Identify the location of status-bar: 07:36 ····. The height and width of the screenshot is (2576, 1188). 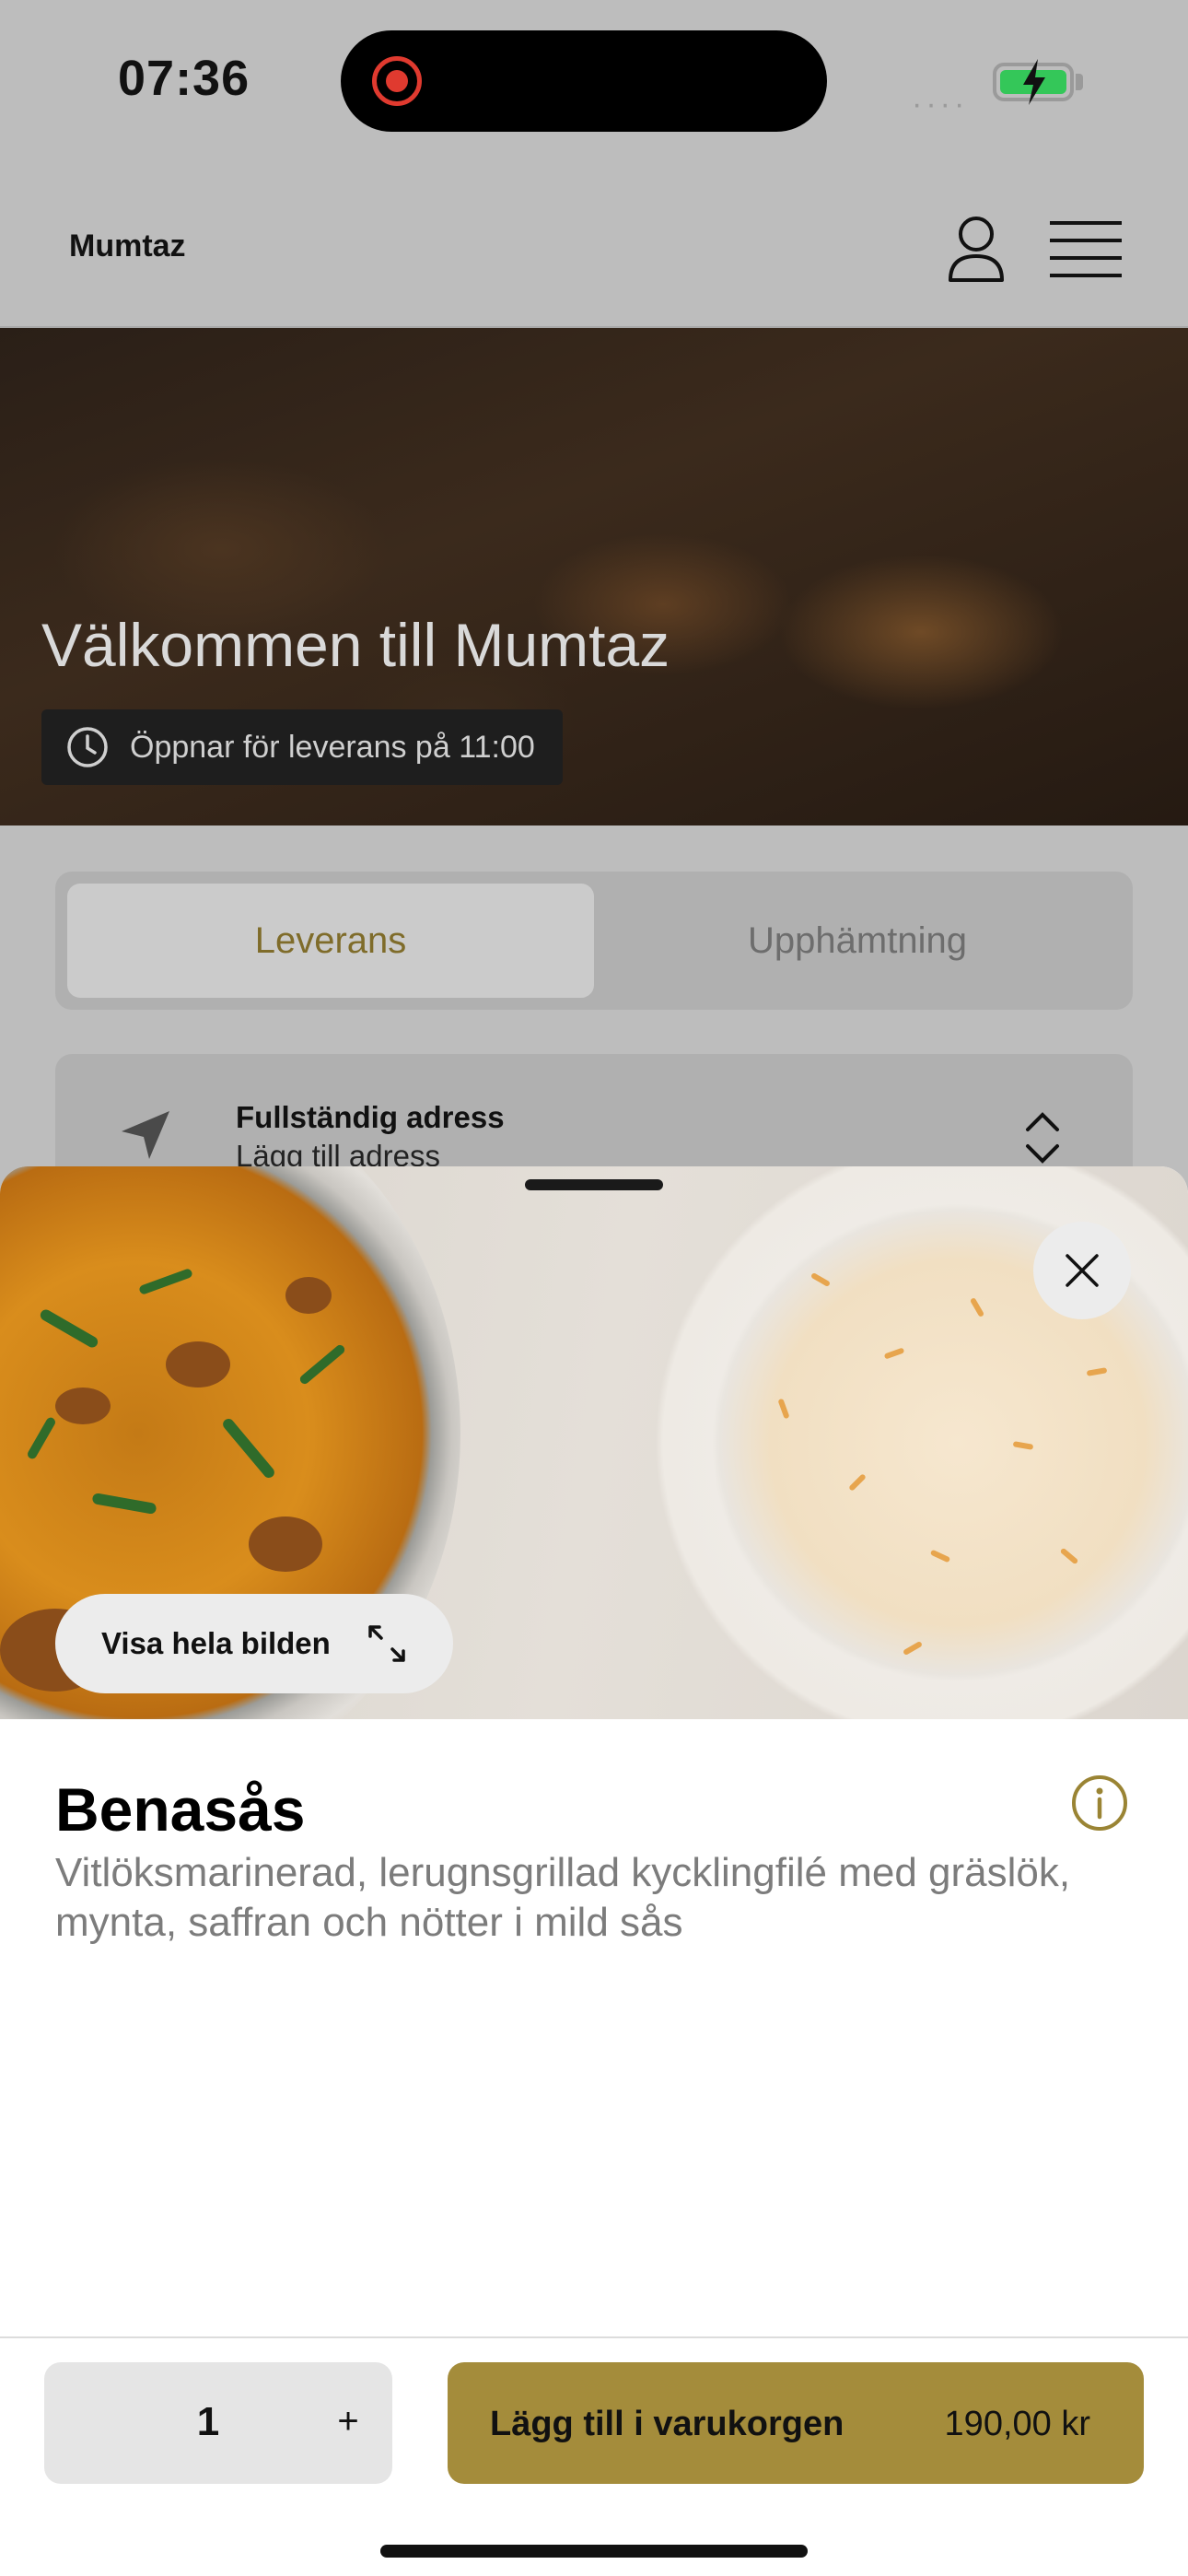
(594, 83).